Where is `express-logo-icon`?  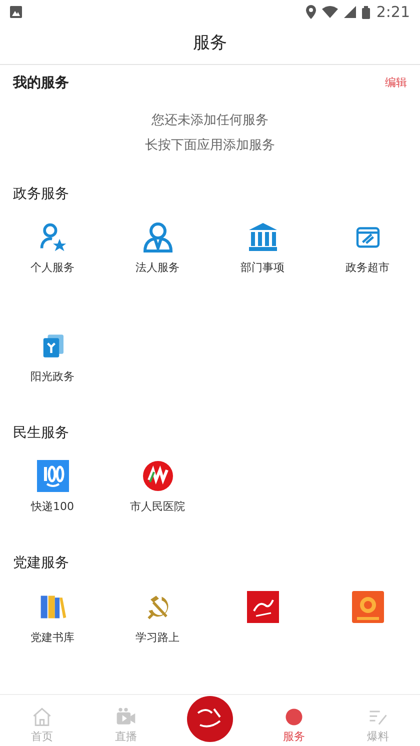 express-logo-icon is located at coordinates (52, 476).